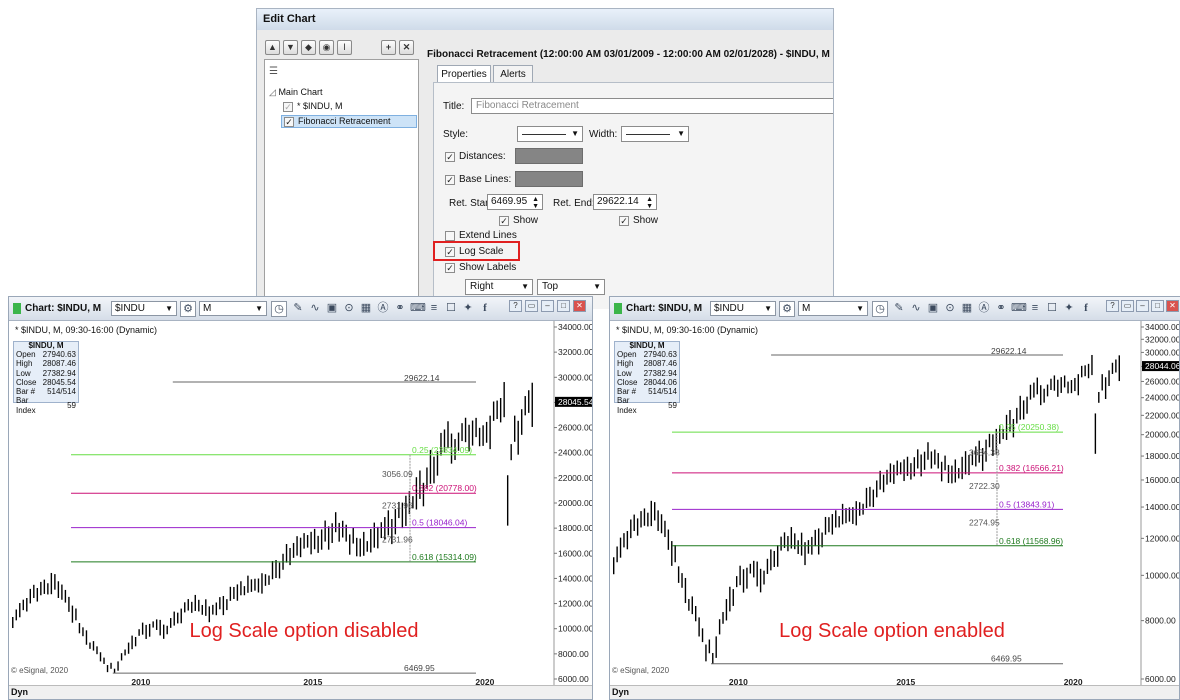 The height and width of the screenshot is (700, 1180). I want to click on tree-item-fibonacci: ✓ Fibonacci Retracement, so click(349, 121).